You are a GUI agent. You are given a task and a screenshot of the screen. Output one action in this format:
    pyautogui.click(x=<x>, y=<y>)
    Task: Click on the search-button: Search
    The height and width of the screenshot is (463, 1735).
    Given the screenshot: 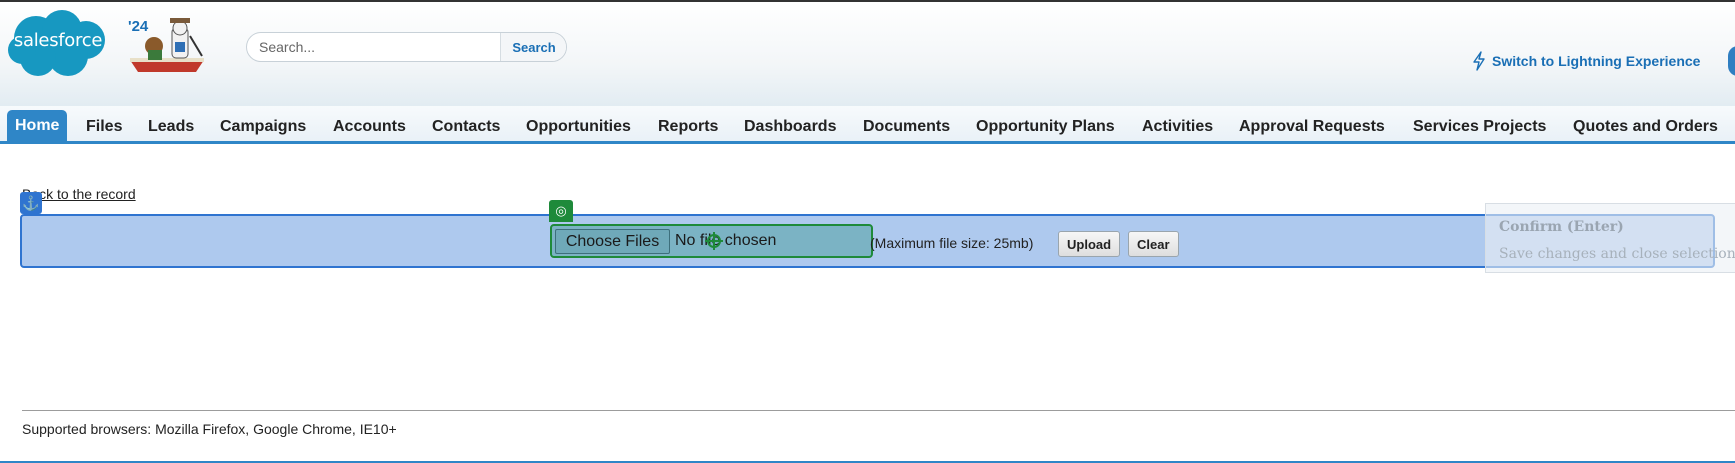 What is the action you would take?
    pyautogui.click(x=533, y=47)
    